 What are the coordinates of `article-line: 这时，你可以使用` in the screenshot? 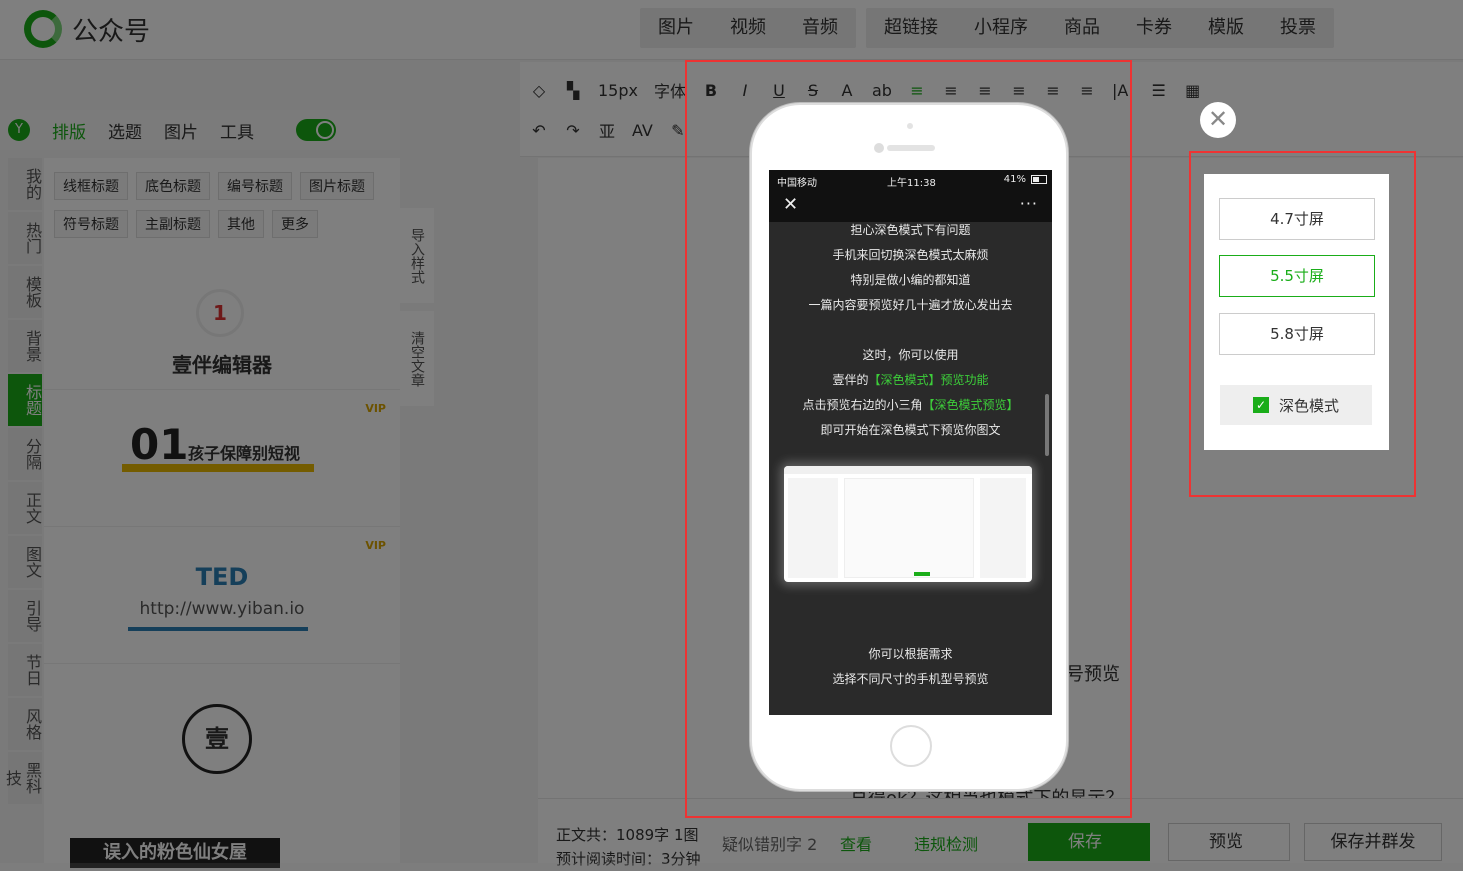 It's located at (910, 355).